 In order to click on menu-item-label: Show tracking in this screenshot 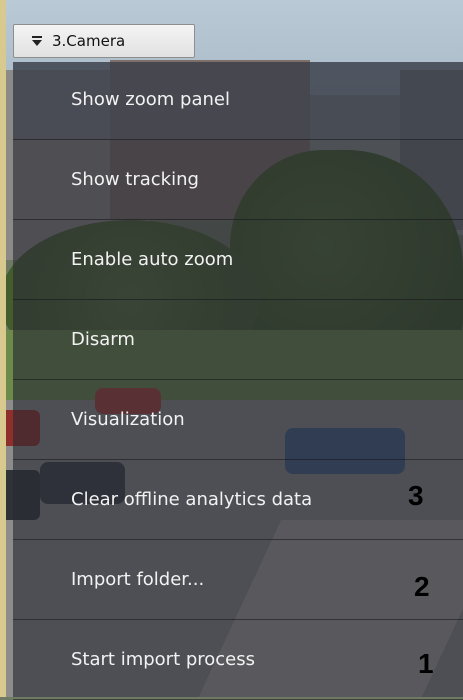, I will do `click(135, 179)`.